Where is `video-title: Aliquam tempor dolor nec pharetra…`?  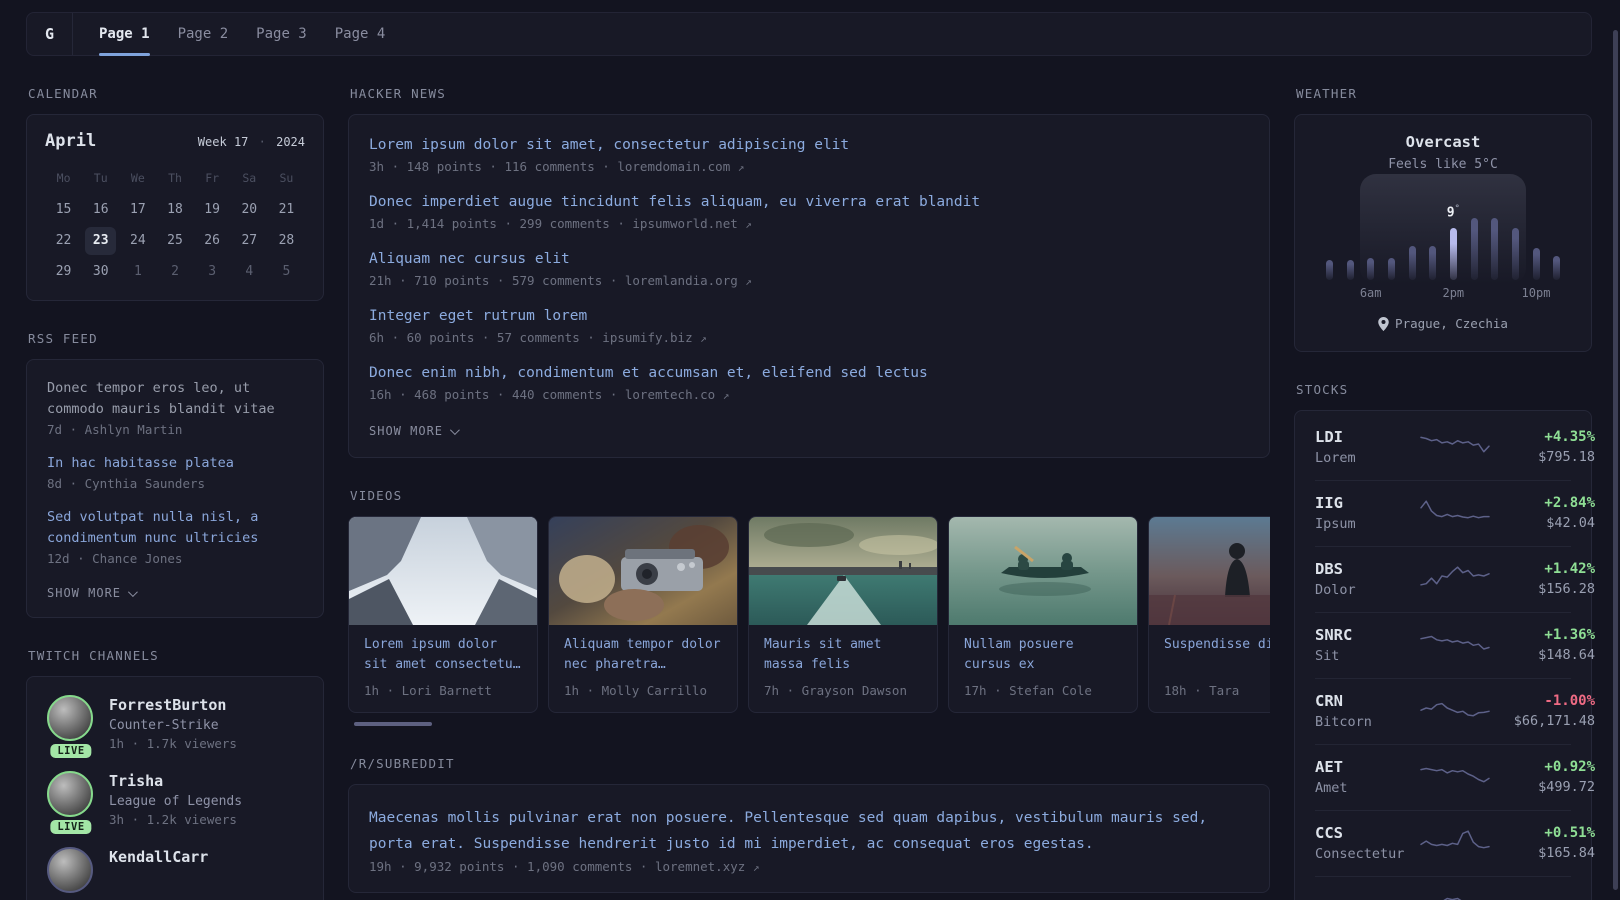 video-title: Aliquam tempor dolor nec pharetra… is located at coordinates (643, 655).